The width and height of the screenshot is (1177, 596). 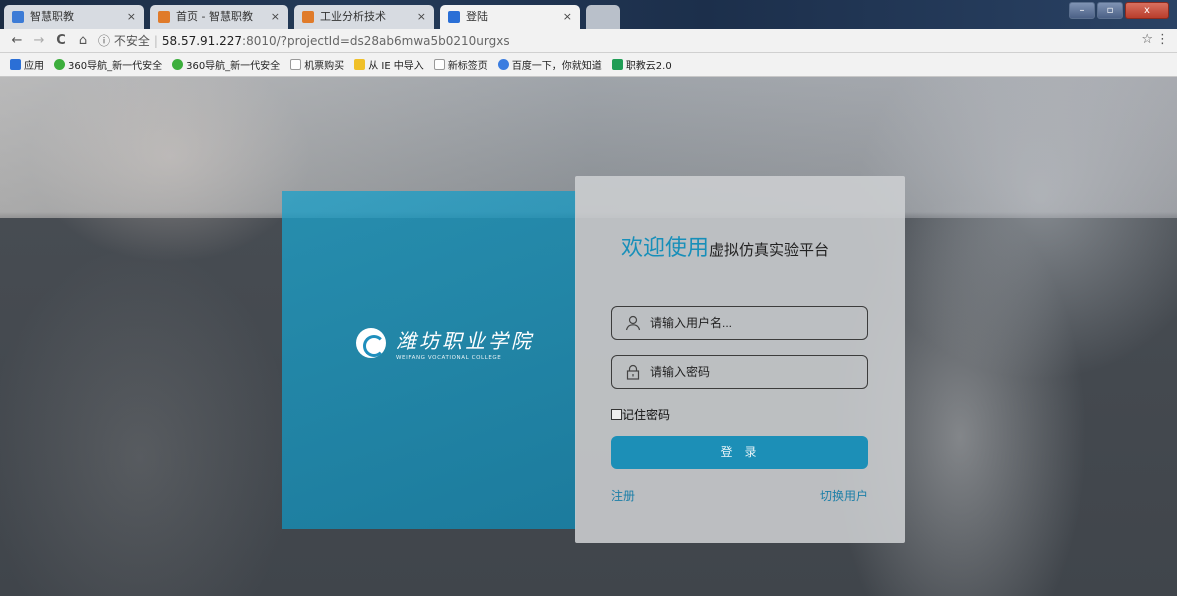 What do you see at coordinates (477, 16) in the screenshot?
I see `tab-label: 登陆` at bounding box center [477, 16].